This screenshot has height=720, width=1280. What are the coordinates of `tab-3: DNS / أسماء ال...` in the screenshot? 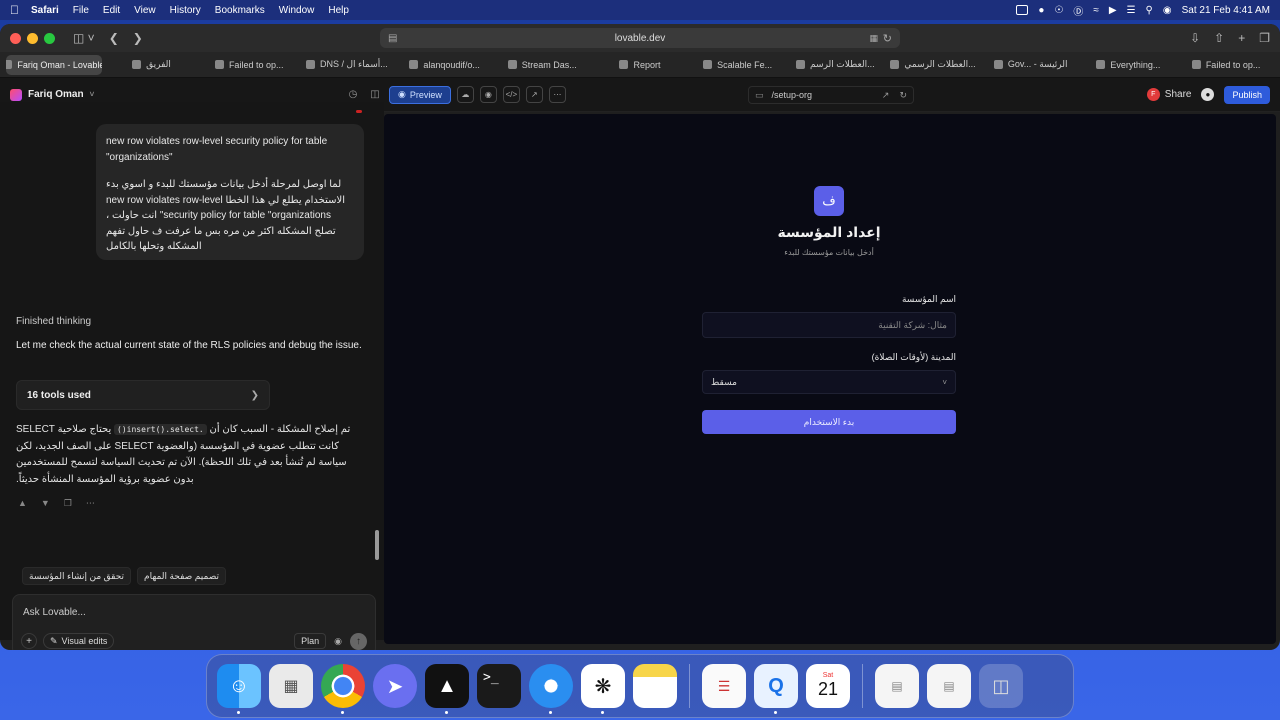 It's located at (347, 65).